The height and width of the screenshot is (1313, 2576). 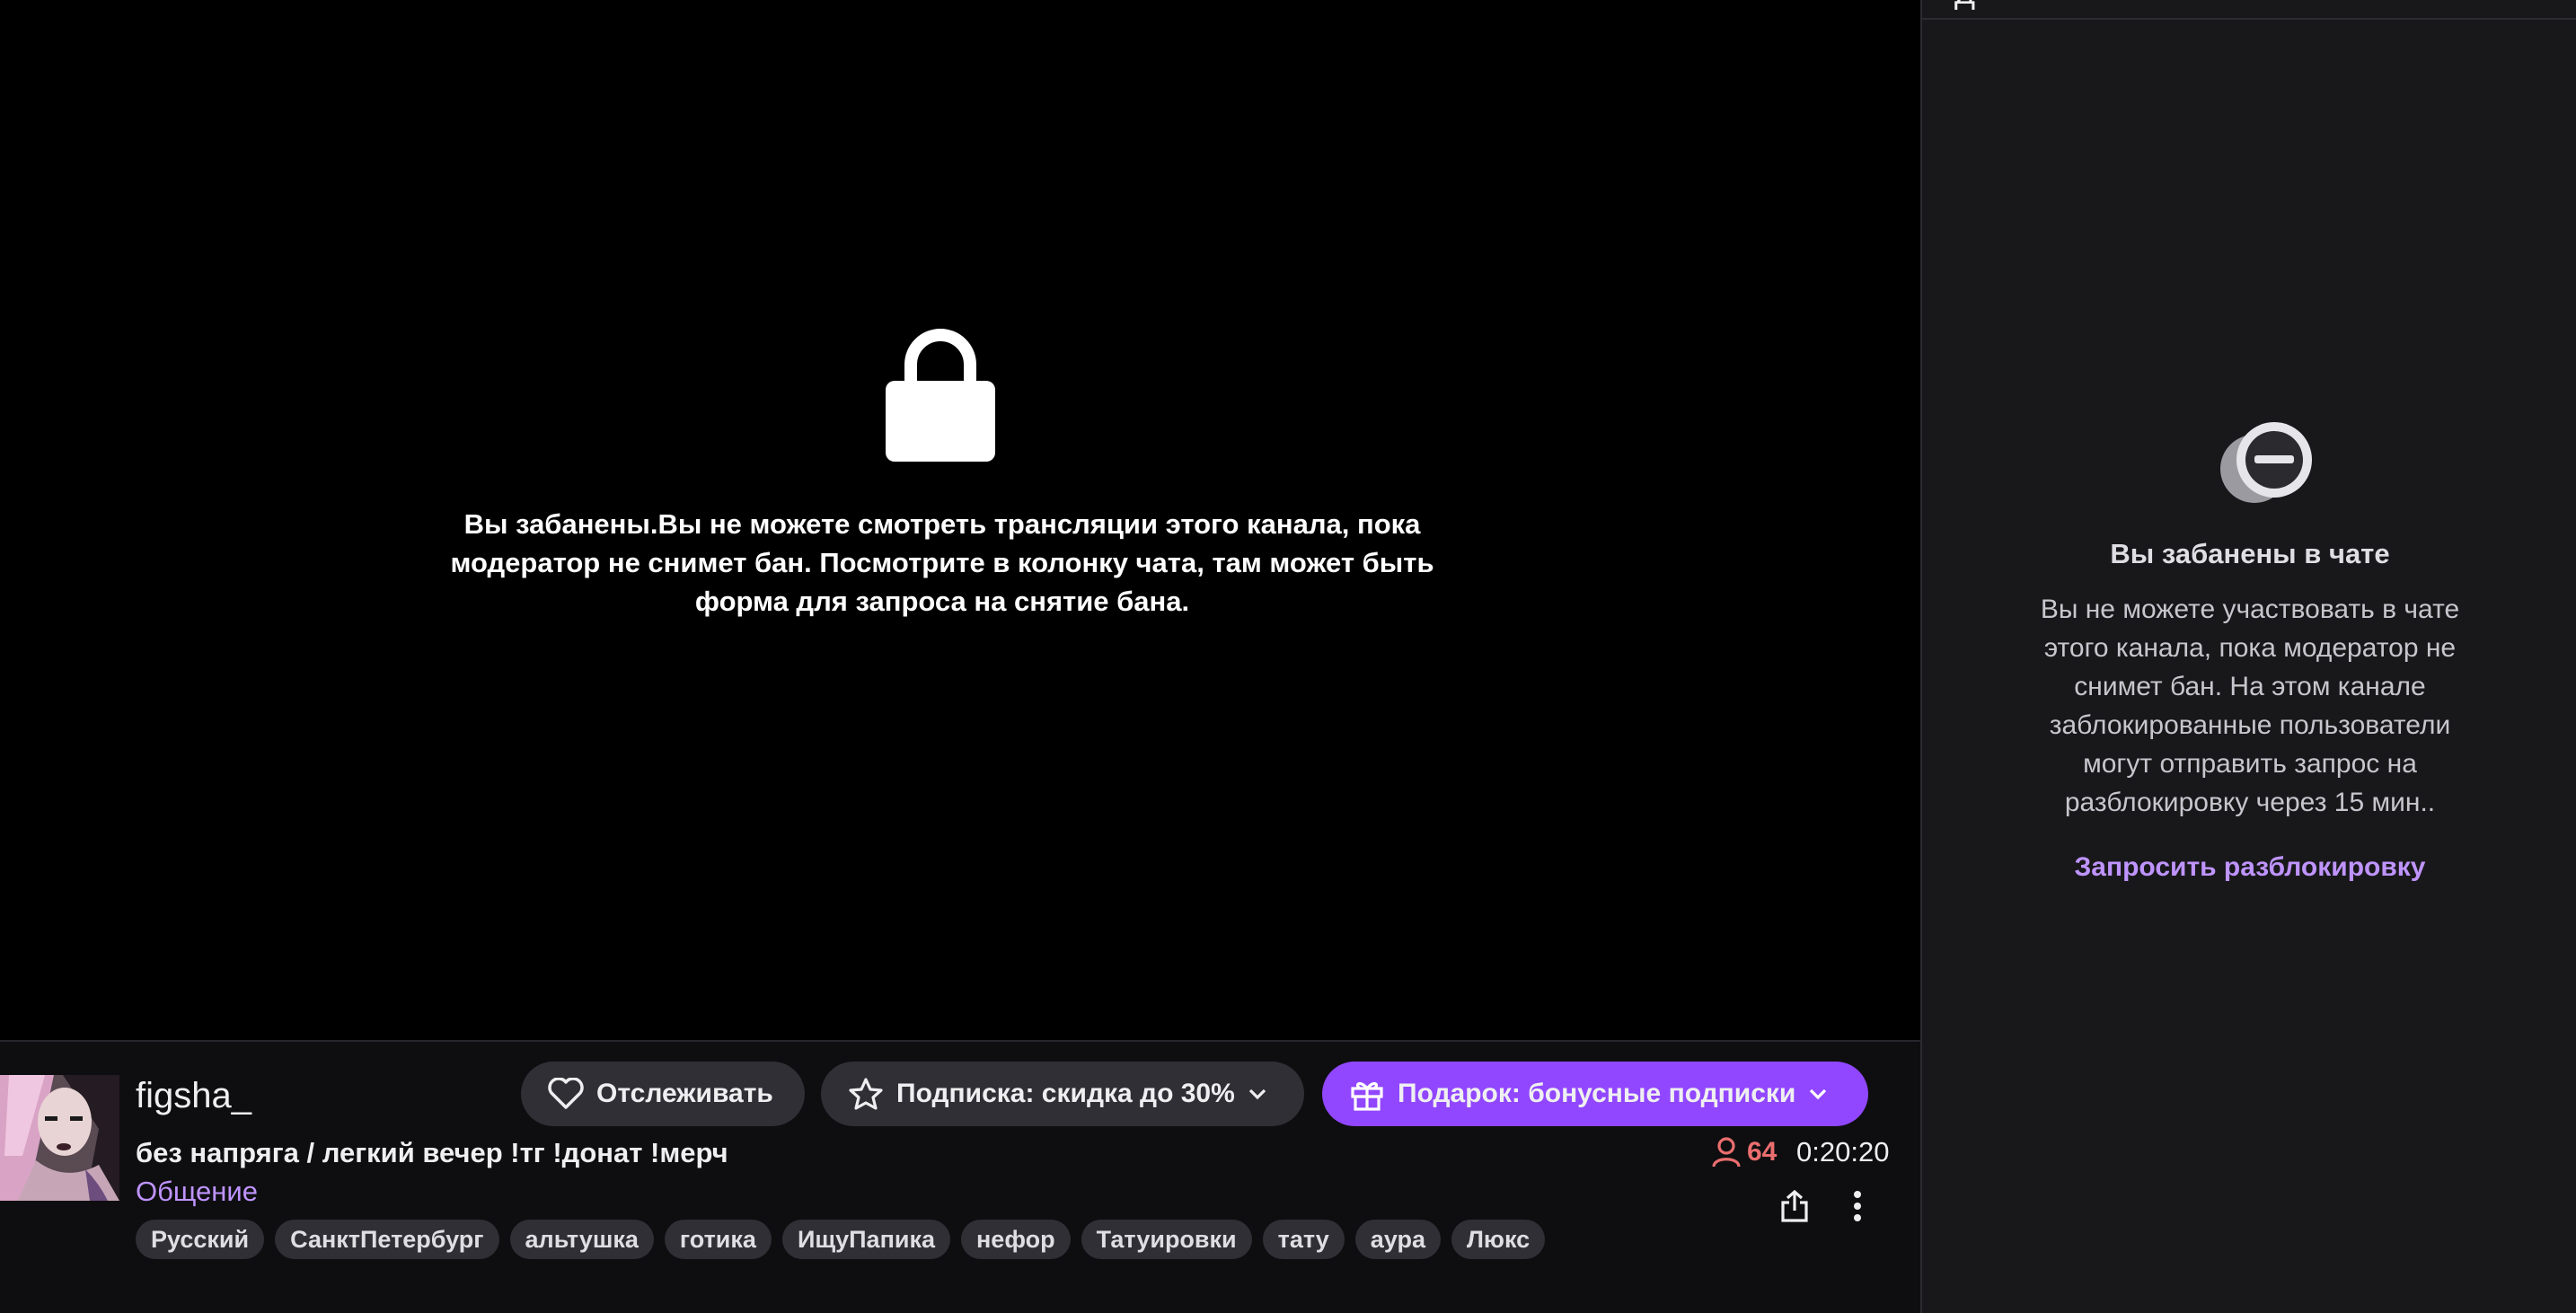 I want to click on gift-subscription-button: Подарок: бонусные подписки, so click(x=1595, y=1094).